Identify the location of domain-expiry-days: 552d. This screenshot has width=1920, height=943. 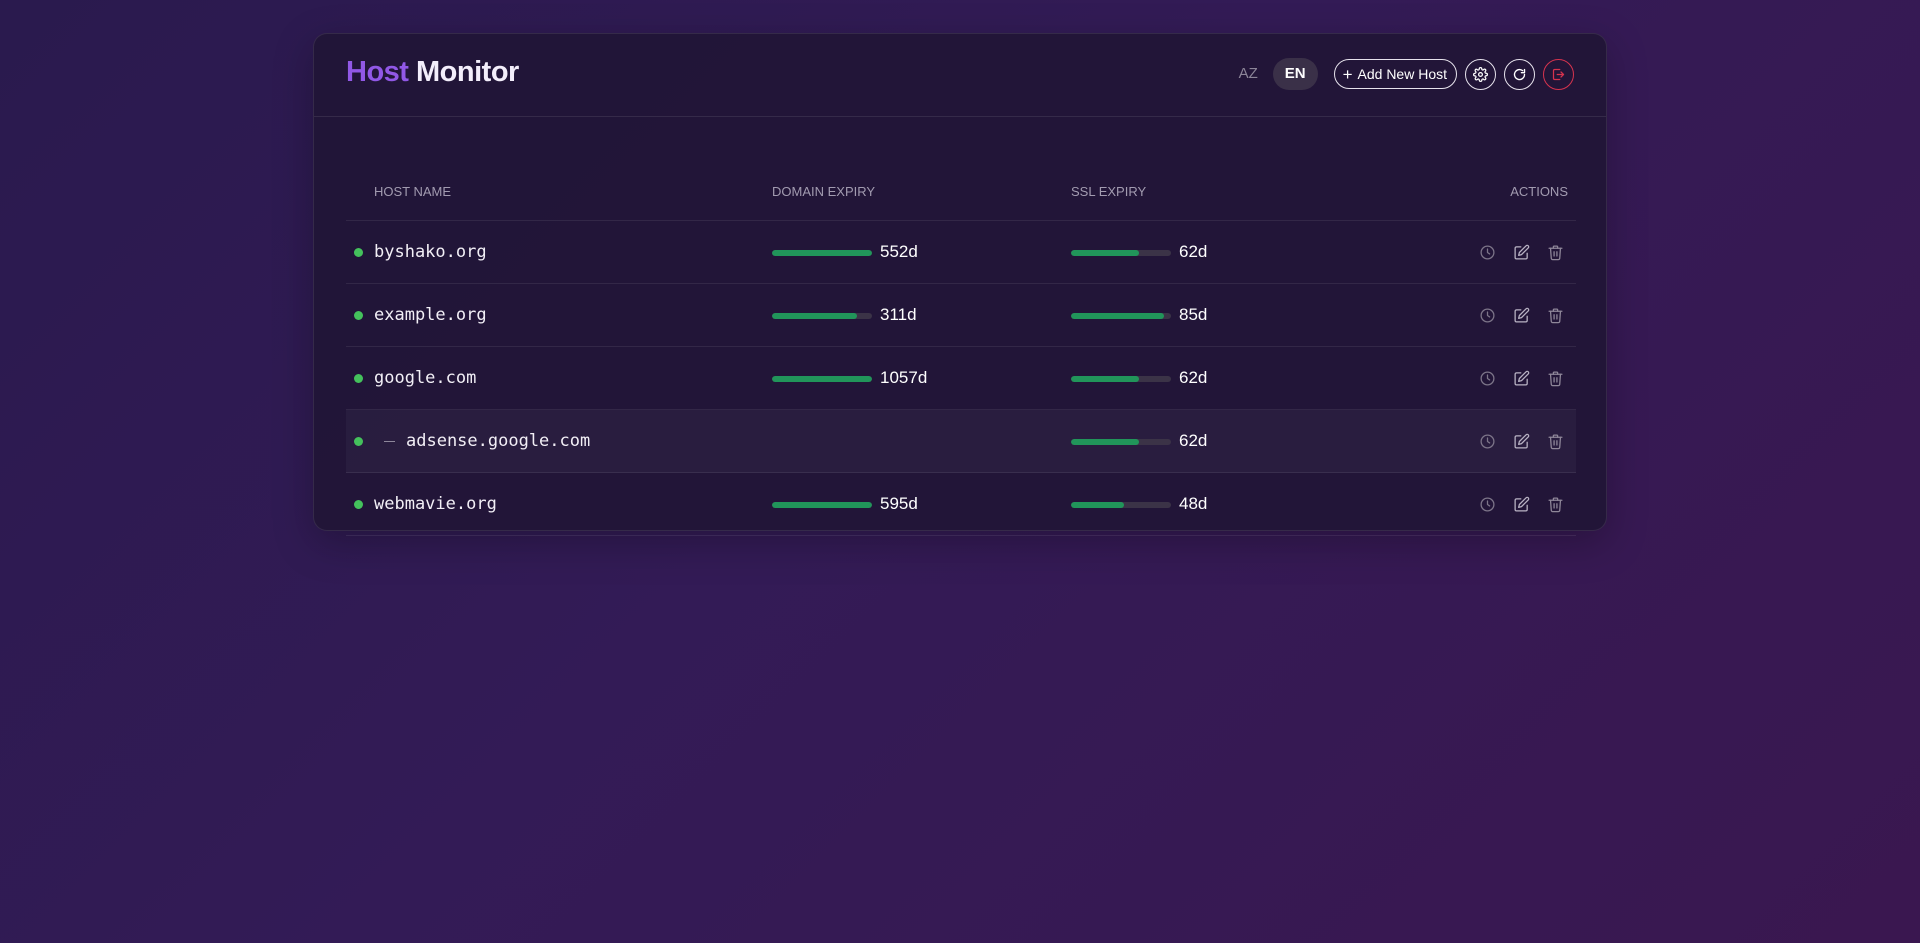
(899, 251).